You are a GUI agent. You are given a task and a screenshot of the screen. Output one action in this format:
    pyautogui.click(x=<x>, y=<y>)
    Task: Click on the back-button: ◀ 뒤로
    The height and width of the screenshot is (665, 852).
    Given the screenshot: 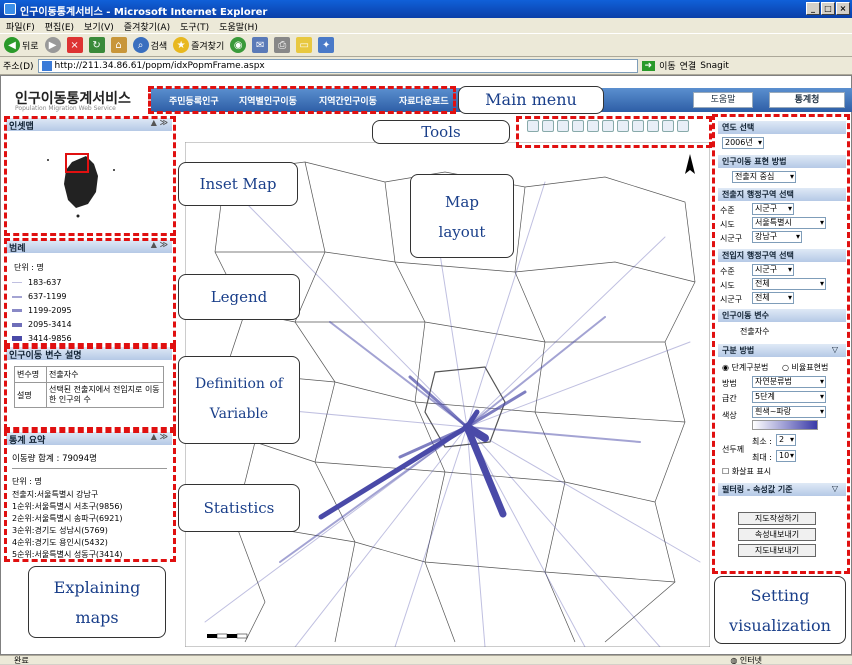 What is the action you would take?
    pyautogui.click(x=21, y=45)
    